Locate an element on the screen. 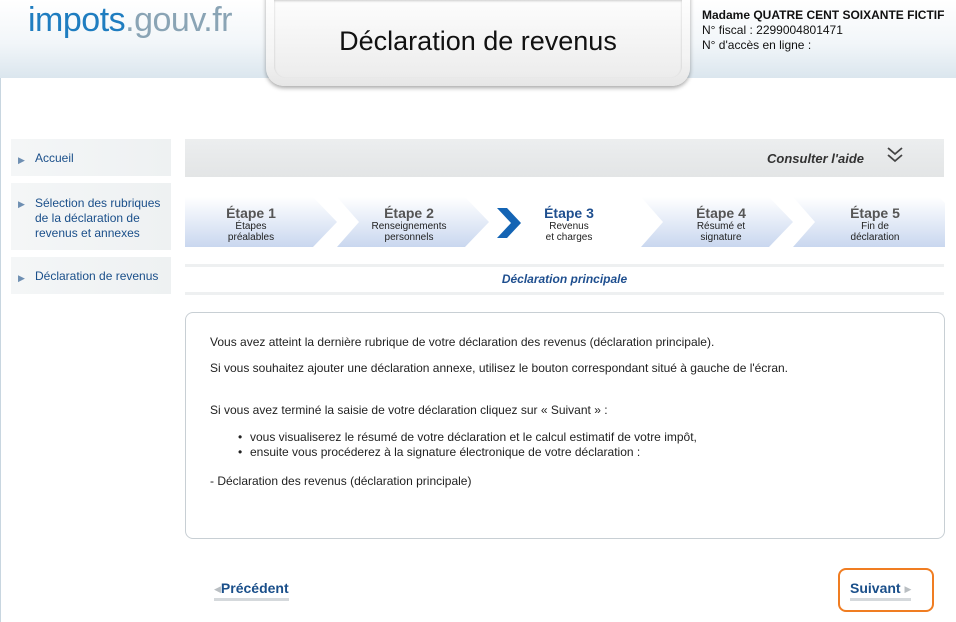  step-5-desc-line2: déclaration is located at coordinates (875, 237).